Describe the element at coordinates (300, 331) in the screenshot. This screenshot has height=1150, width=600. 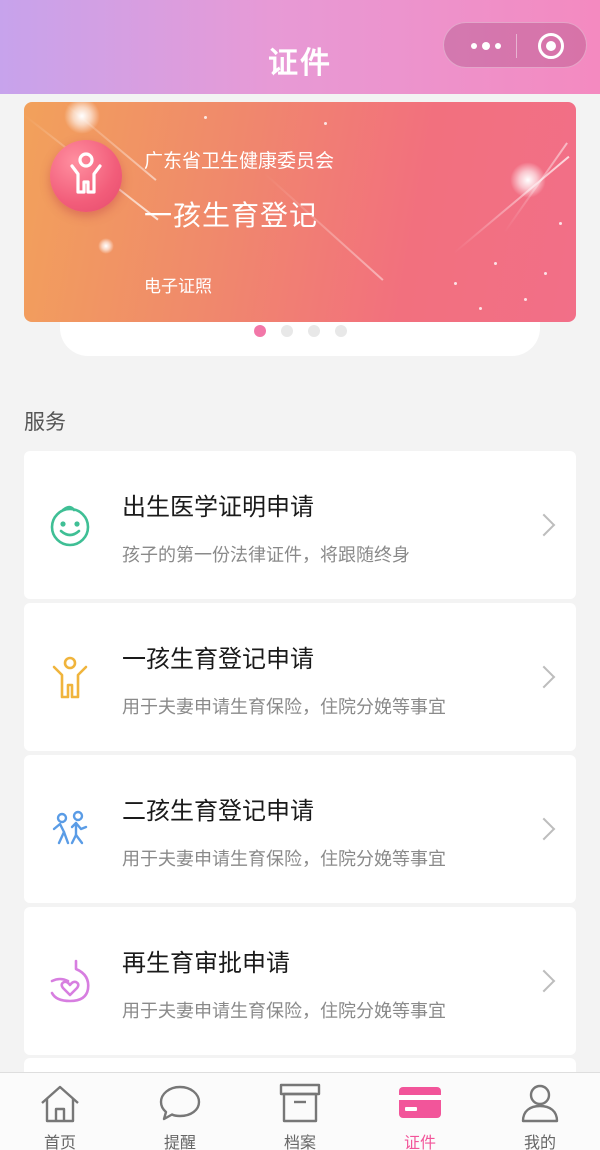
I see `banner-pager` at that location.